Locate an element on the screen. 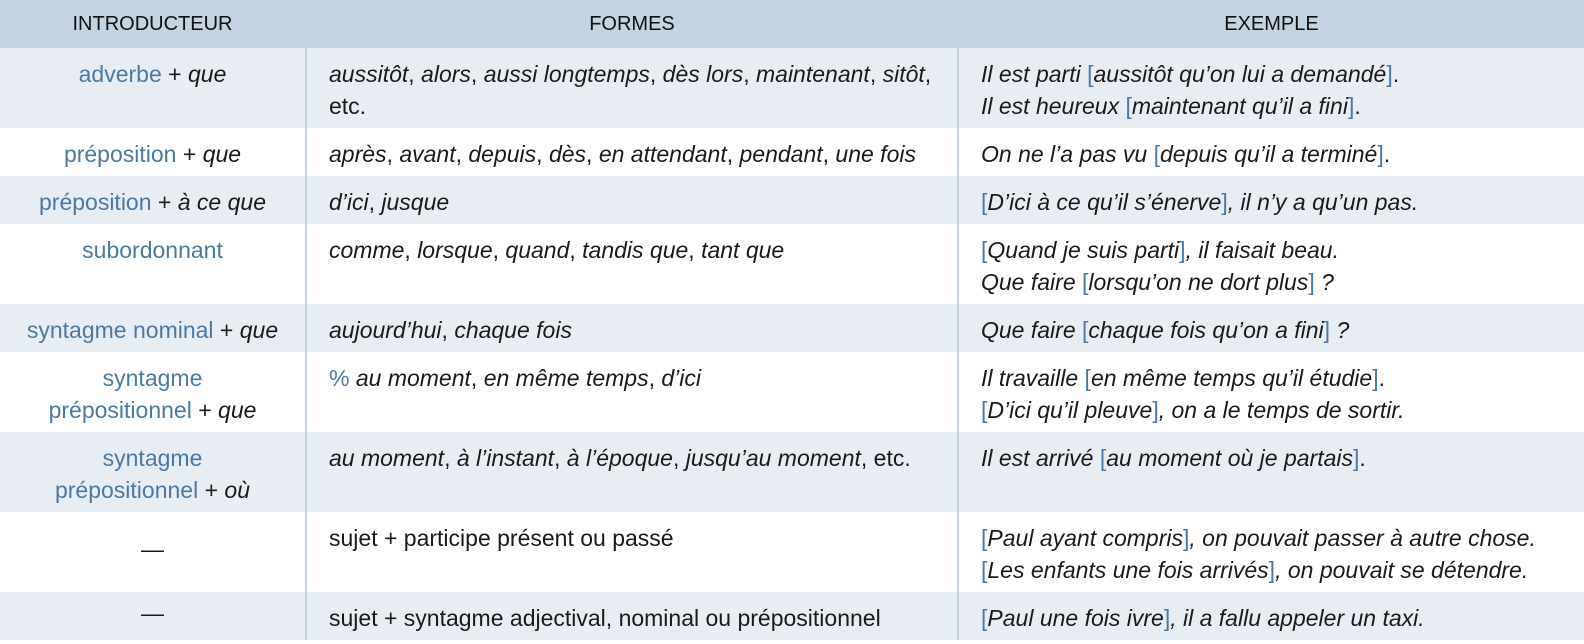 The height and width of the screenshot is (644, 1584). text-segment: dès is located at coordinates (567, 154).